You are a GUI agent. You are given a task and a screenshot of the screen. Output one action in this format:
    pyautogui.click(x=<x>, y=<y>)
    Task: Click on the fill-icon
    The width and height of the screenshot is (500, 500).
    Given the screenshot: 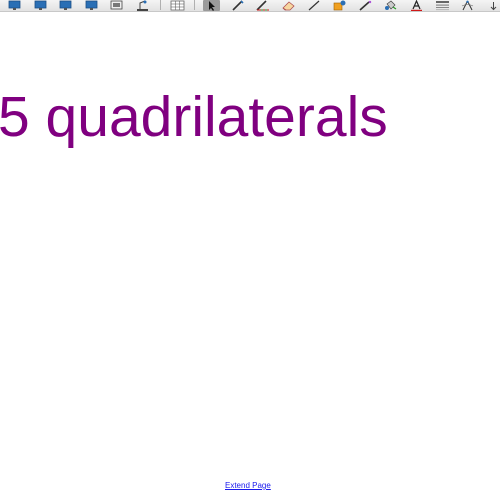 What is the action you would take?
    pyautogui.click(x=390, y=5)
    